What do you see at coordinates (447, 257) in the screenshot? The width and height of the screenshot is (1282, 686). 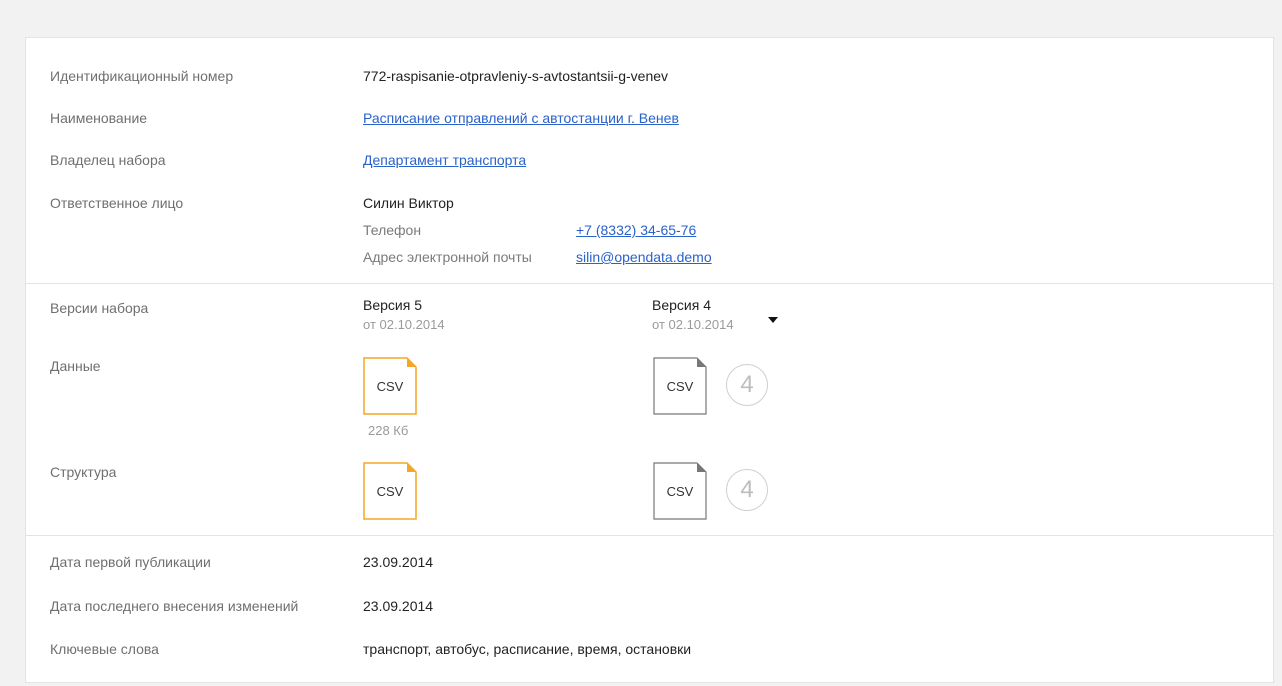 I see `email-label: Адрес электронной почты` at bounding box center [447, 257].